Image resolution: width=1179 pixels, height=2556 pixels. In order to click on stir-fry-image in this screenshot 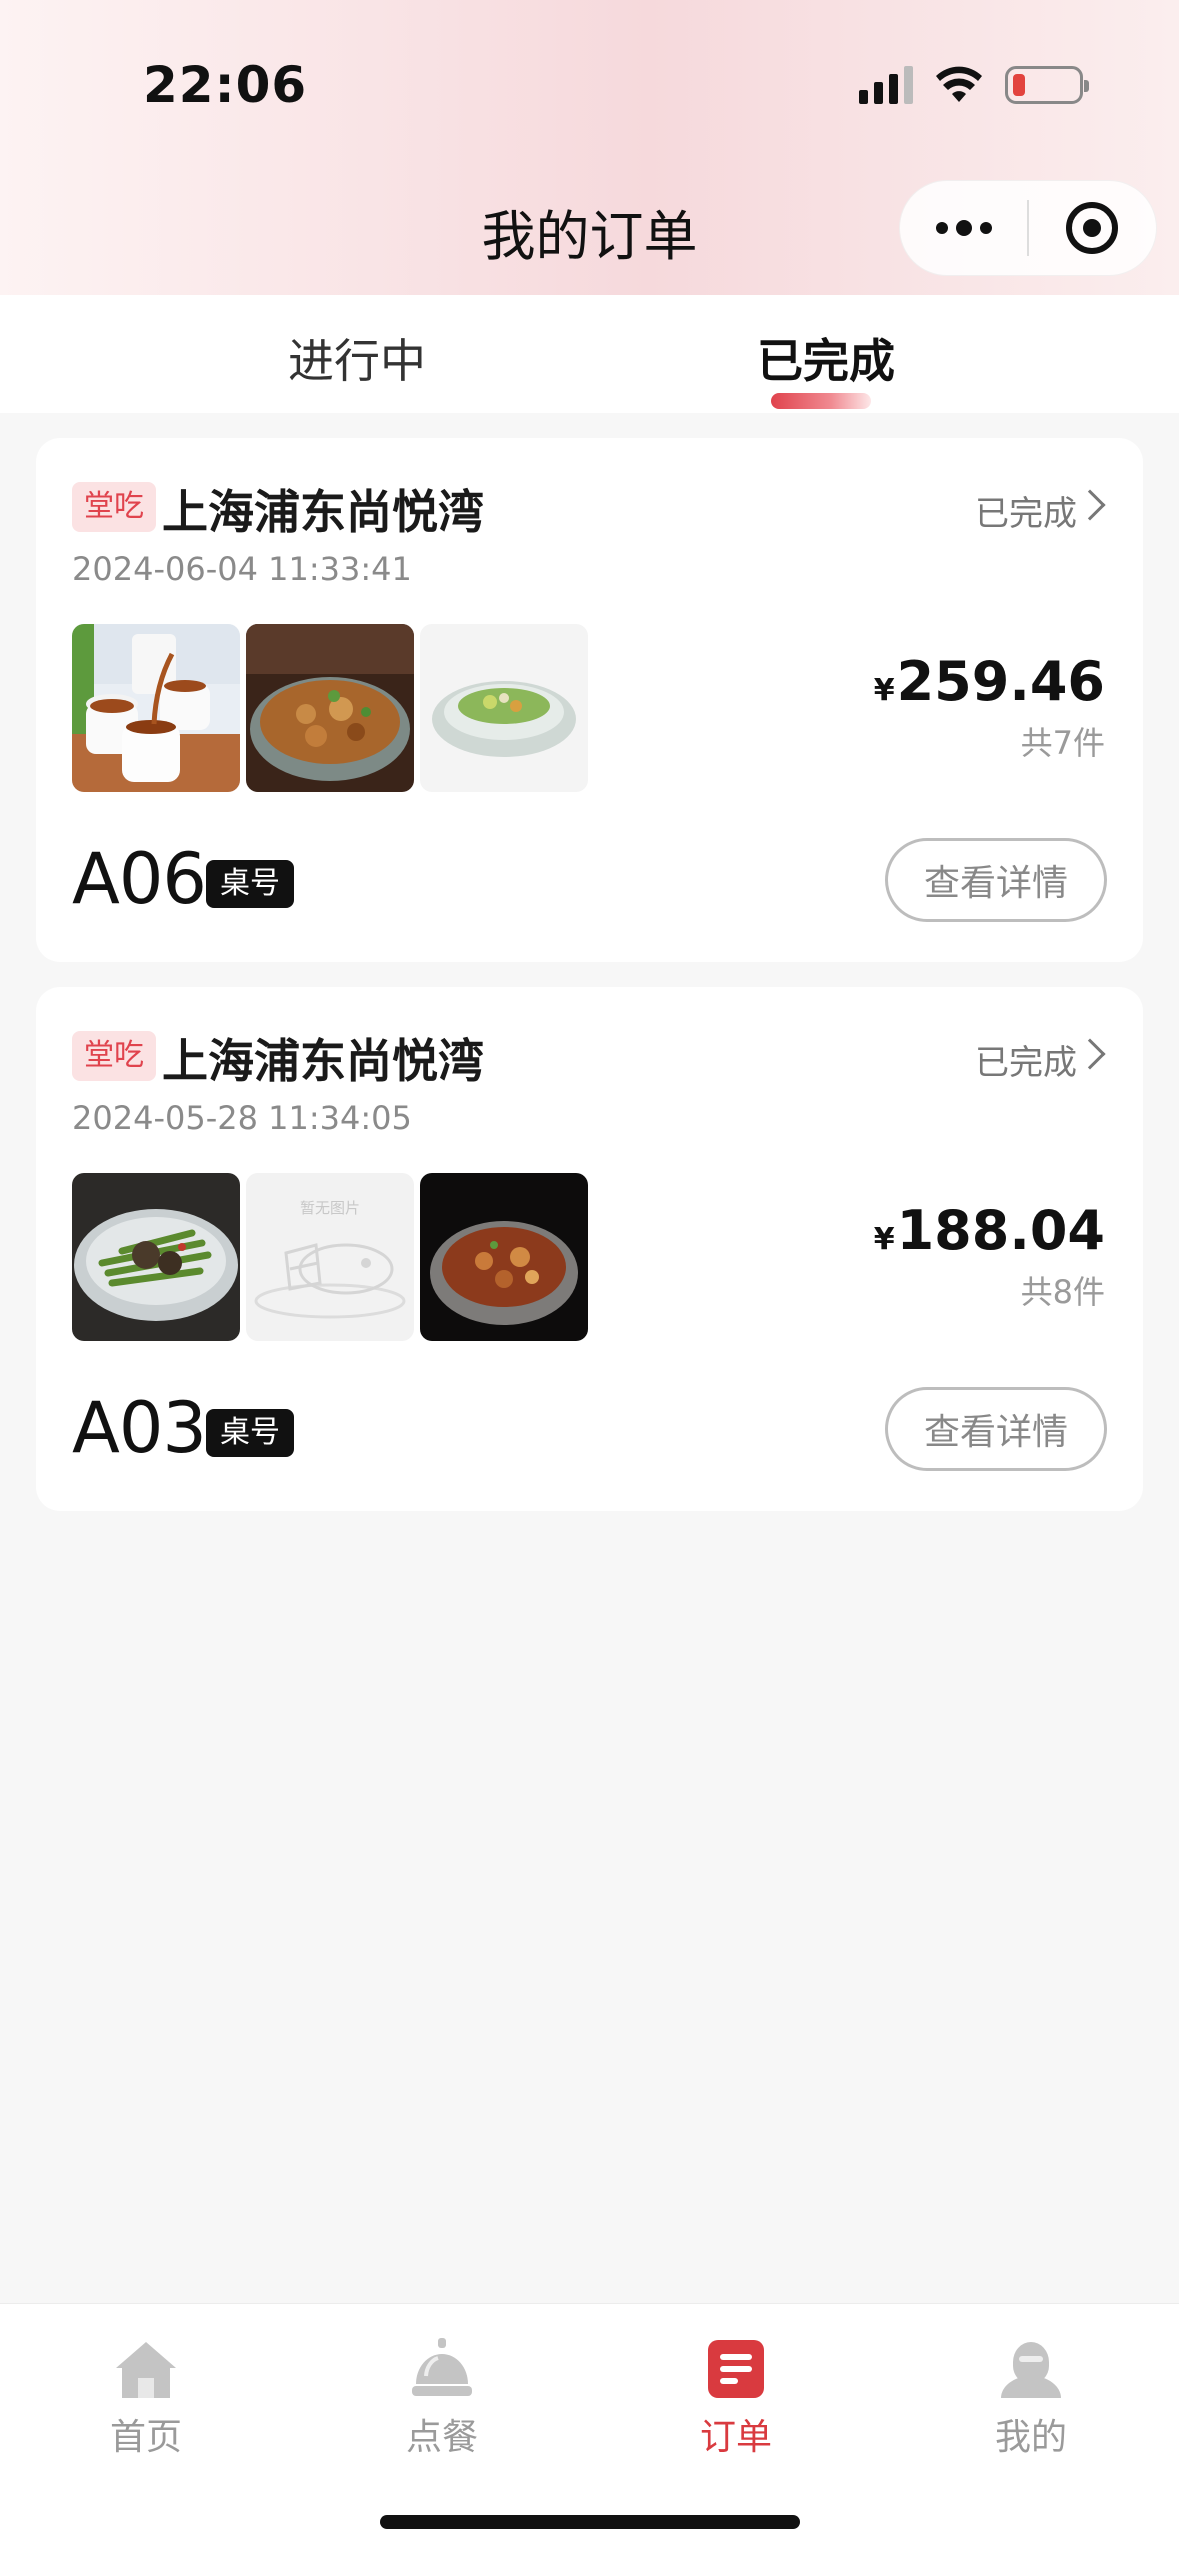, I will do `click(330, 708)`.